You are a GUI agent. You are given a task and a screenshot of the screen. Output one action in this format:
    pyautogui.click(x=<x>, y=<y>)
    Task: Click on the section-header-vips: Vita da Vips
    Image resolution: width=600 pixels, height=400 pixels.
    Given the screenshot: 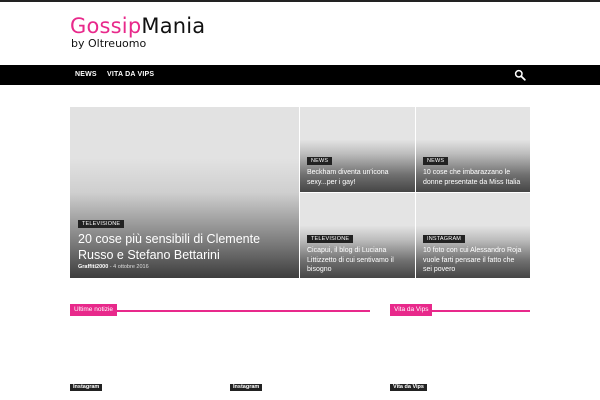 What is the action you would take?
    pyautogui.click(x=460, y=307)
    